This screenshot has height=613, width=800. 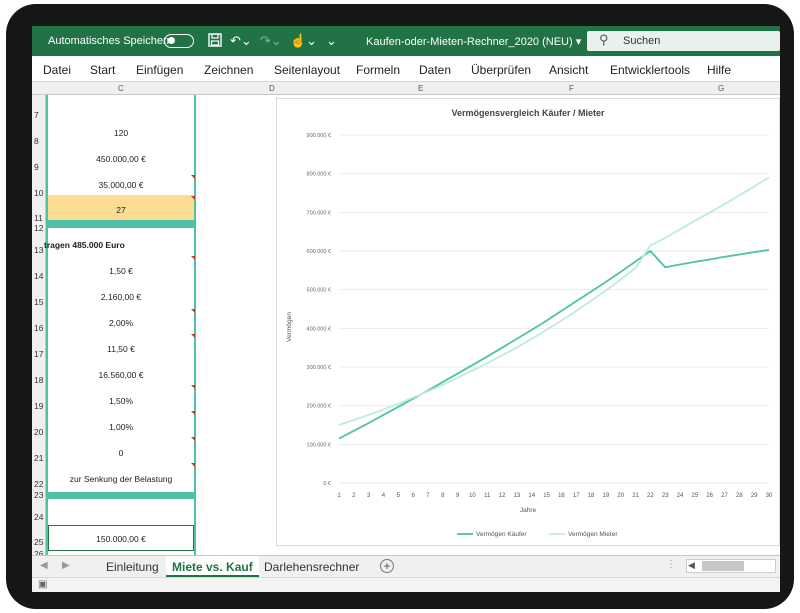 I want to click on section-divider, so click(x=121, y=224).